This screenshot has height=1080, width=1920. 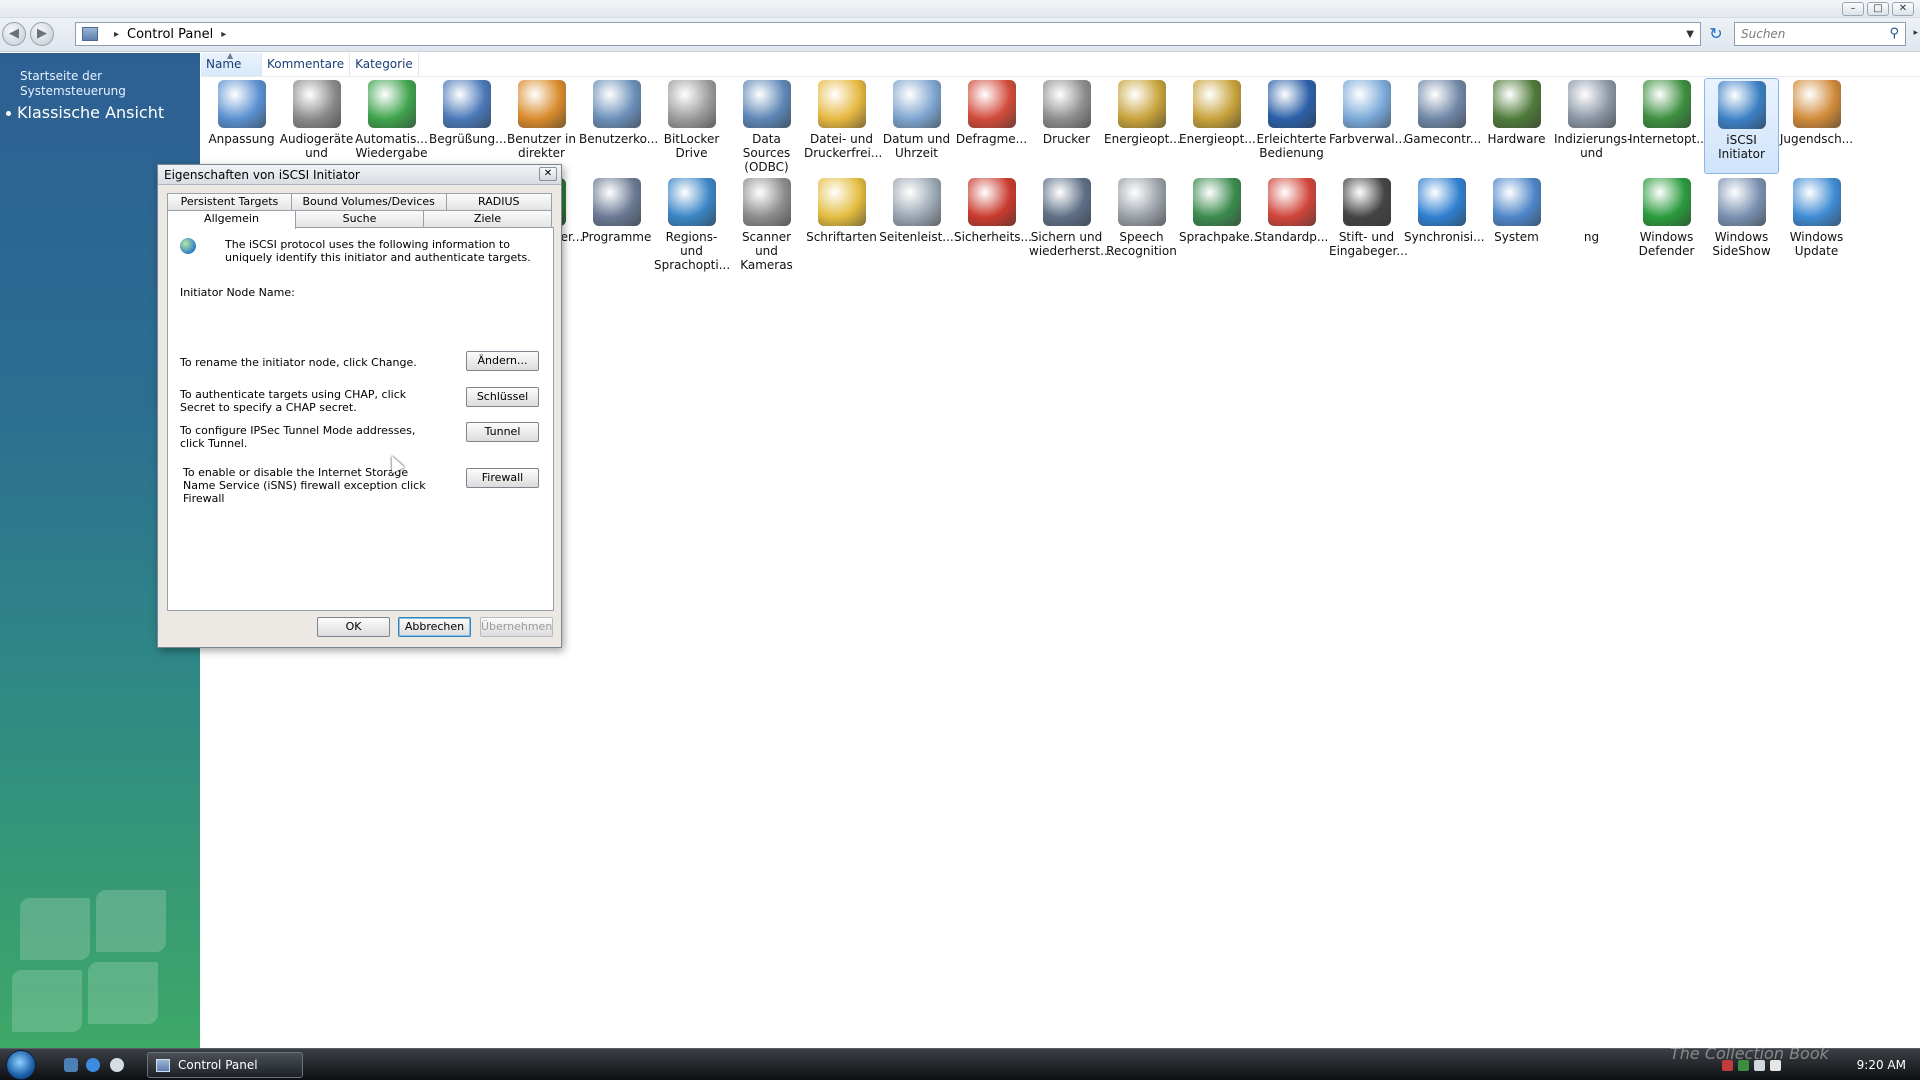 I want to click on control-panel-item: Windows Defender, so click(x=1666, y=224).